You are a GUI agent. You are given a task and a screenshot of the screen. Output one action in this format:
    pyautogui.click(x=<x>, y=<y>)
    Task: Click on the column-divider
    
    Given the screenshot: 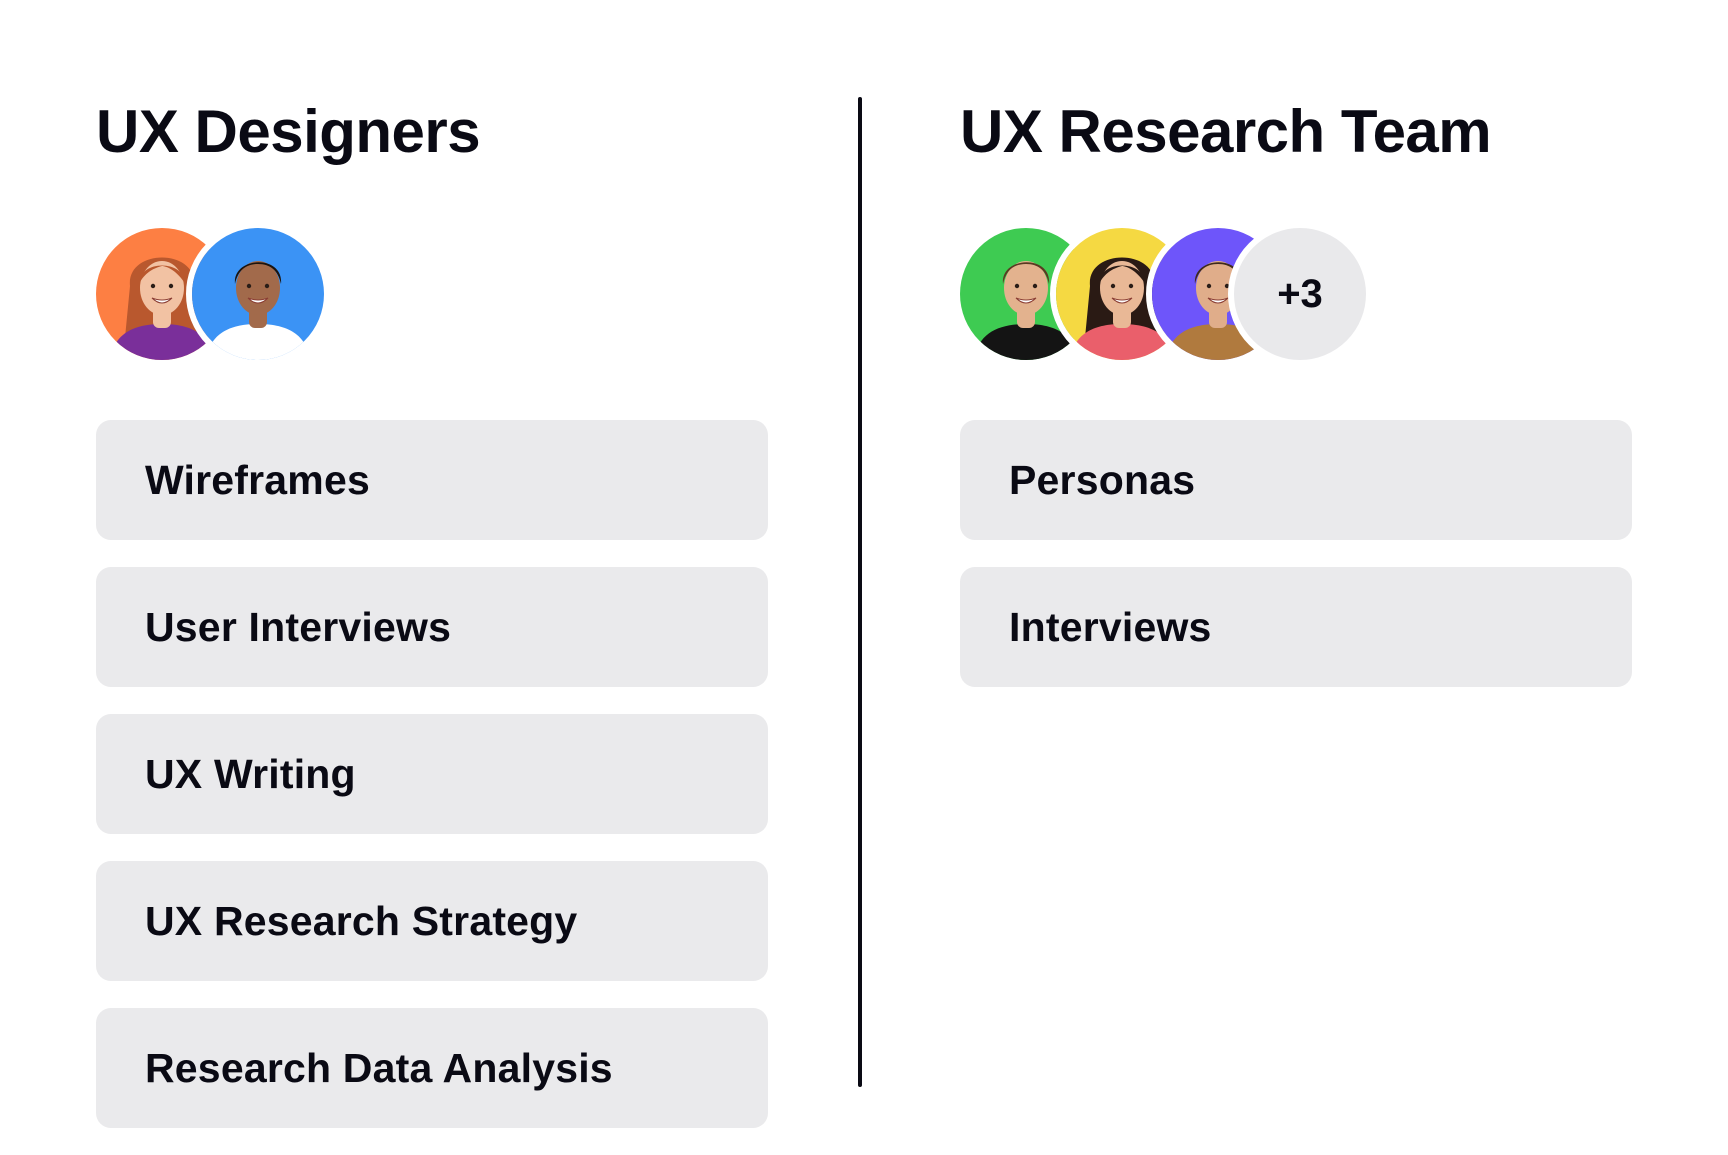 What is the action you would take?
    pyautogui.click(x=860, y=592)
    